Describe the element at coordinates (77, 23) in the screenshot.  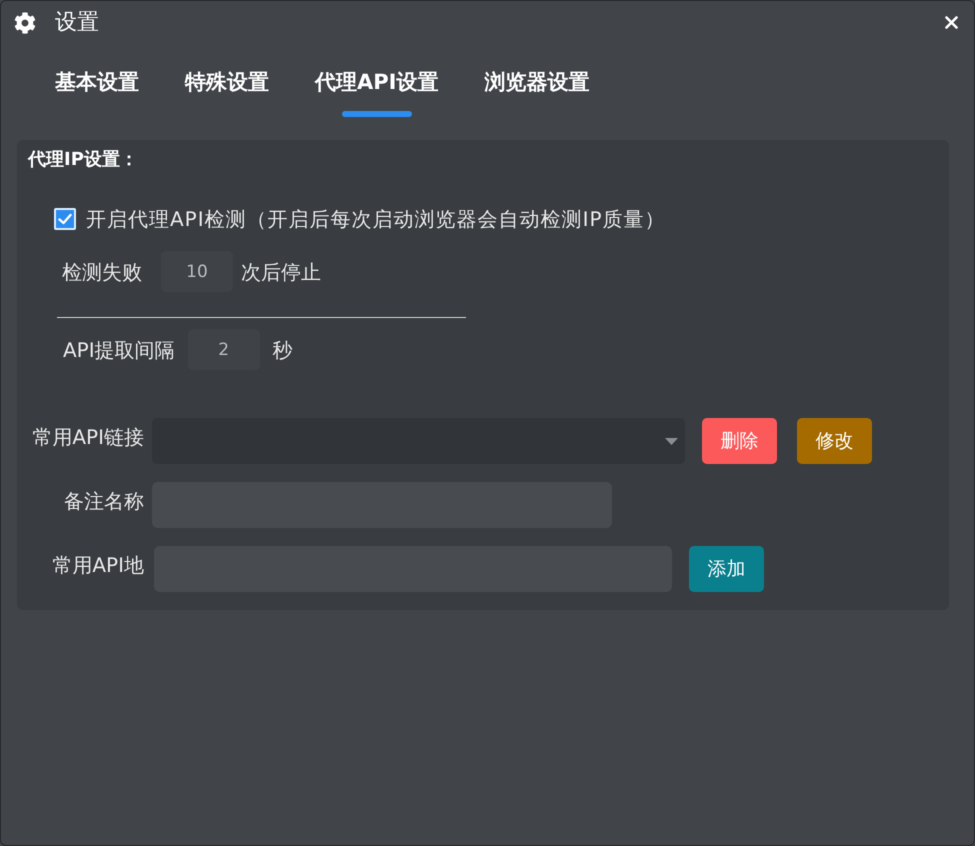
I see `window-title: 设置` at that location.